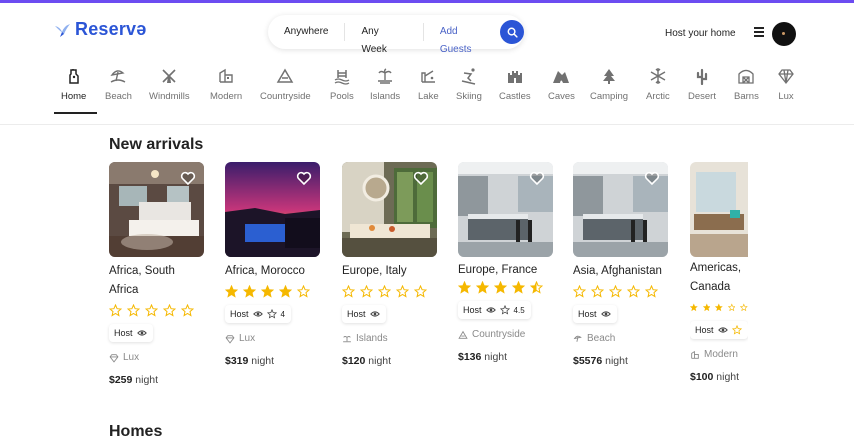 The image size is (854, 438). Describe the element at coordinates (307, 32) in the screenshot. I see `search-where: Anywhere` at that location.